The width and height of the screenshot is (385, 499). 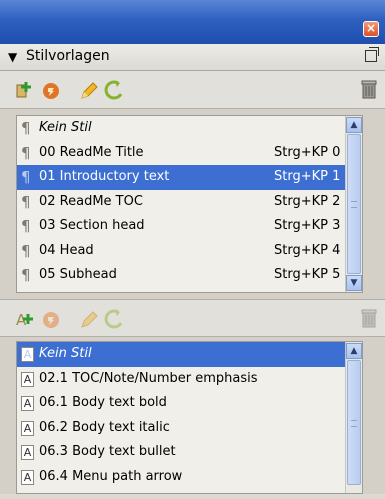 What do you see at coordinates (189, 275) in the screenshot?
I see `list-item: ¶ 05 Subhead Strg+KP 5` at bounding box center [189, 275].